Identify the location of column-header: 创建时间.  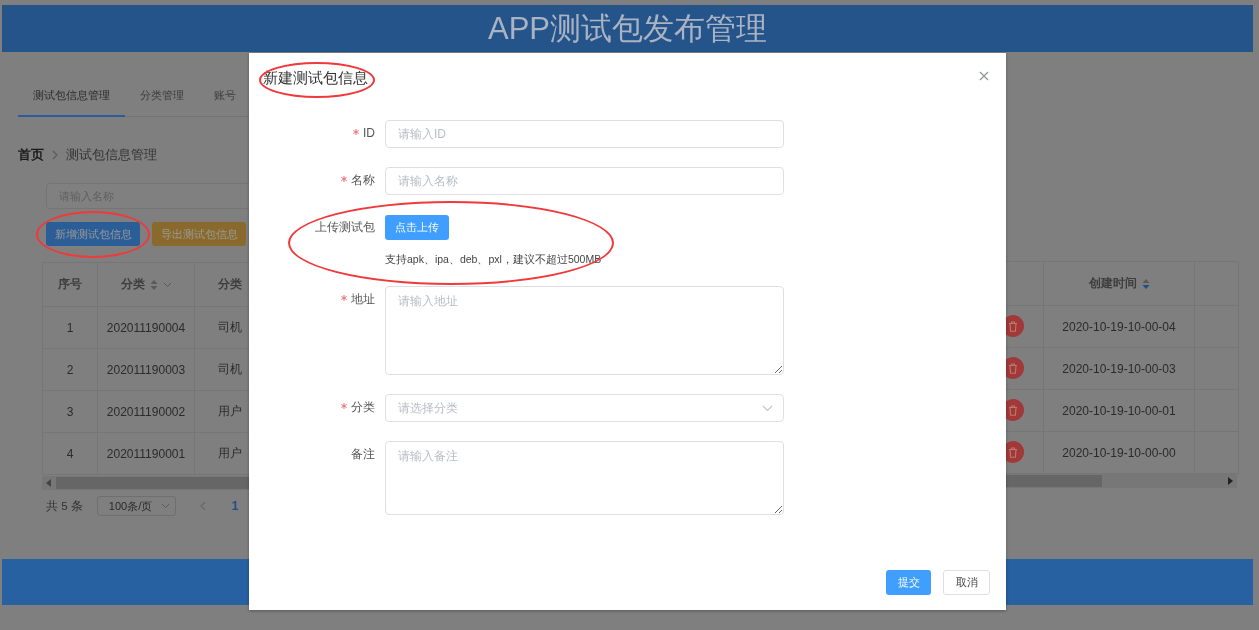
(1119, 283).